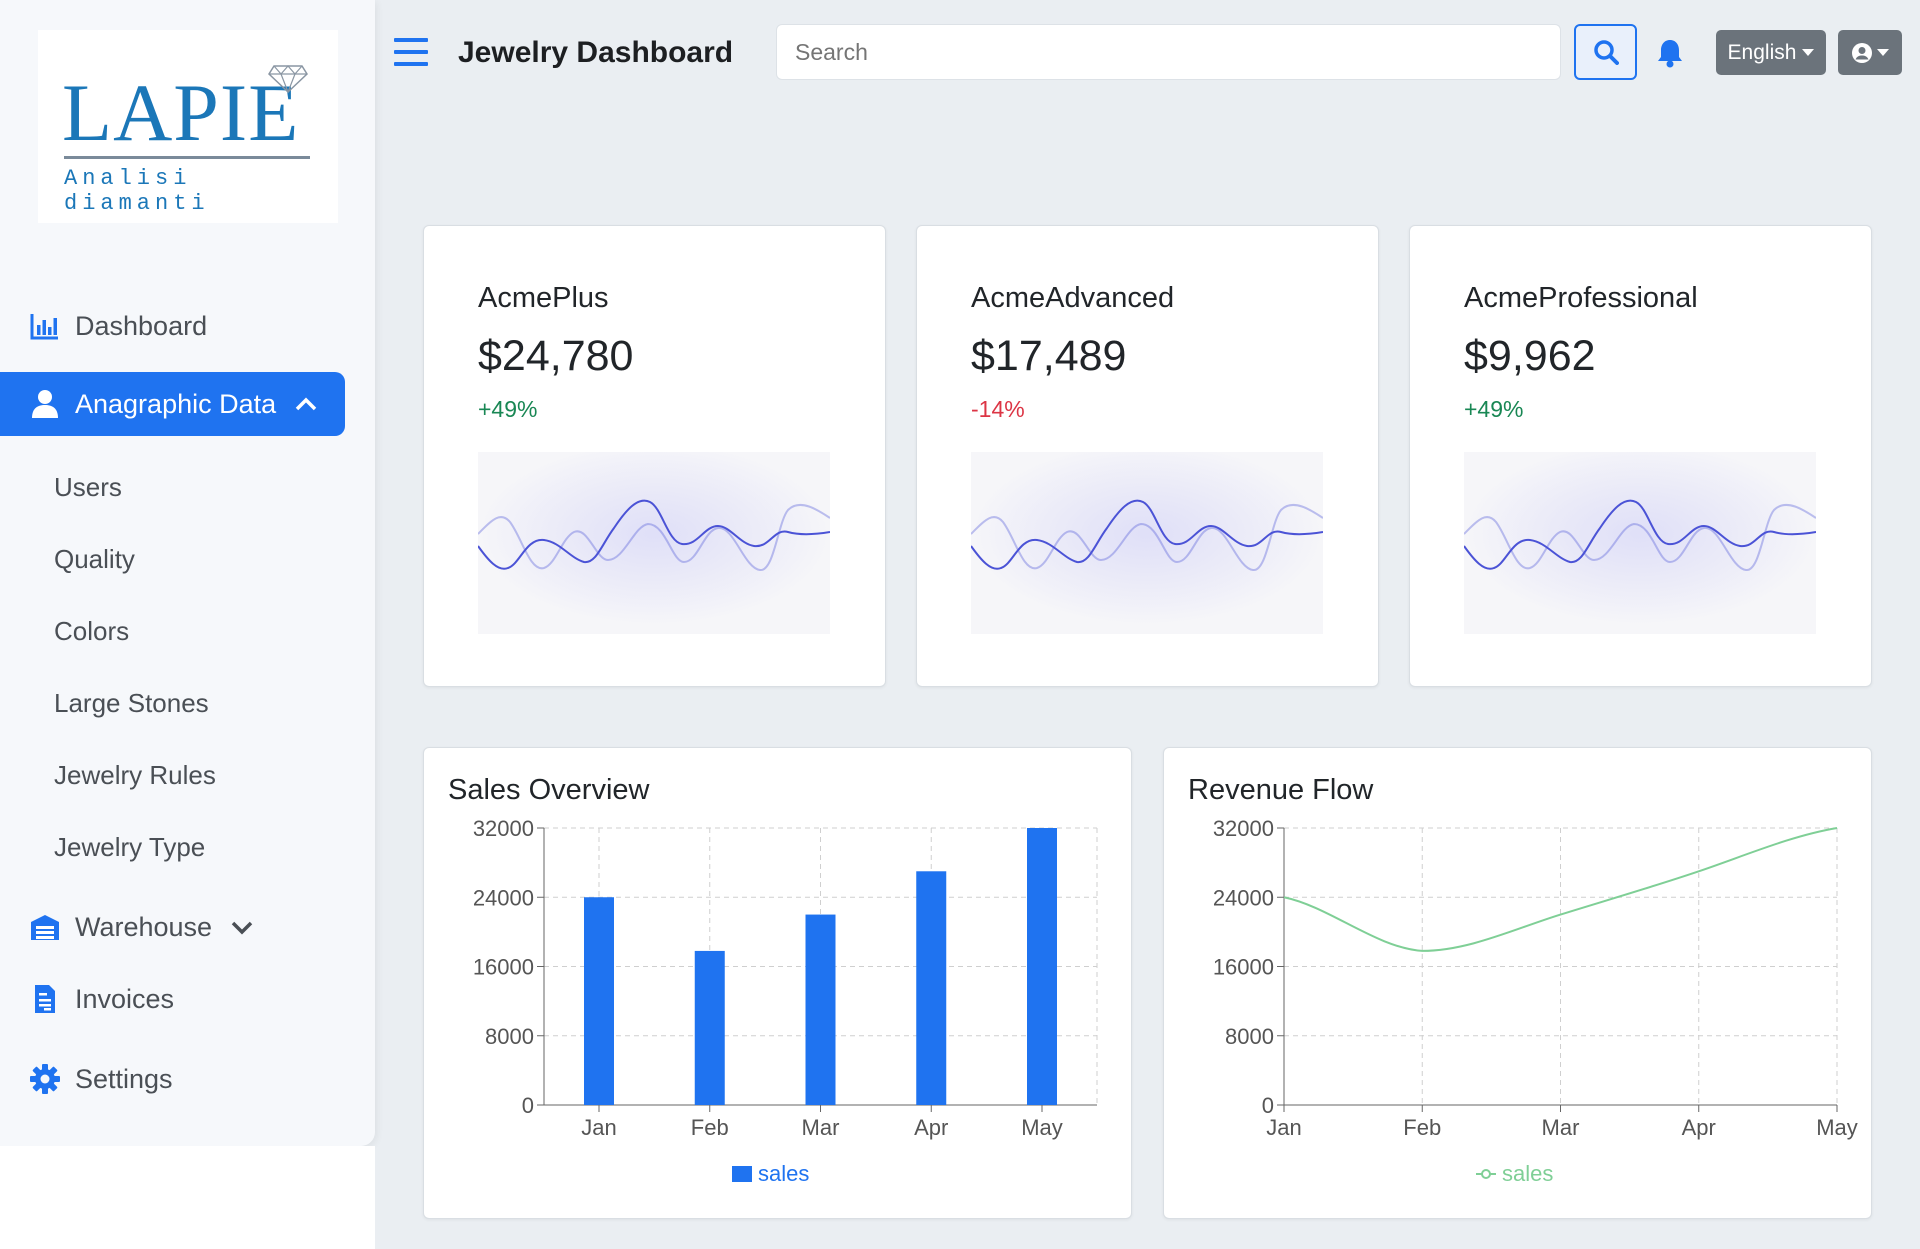  I want to click on language-label: English, so click(1762, 52).